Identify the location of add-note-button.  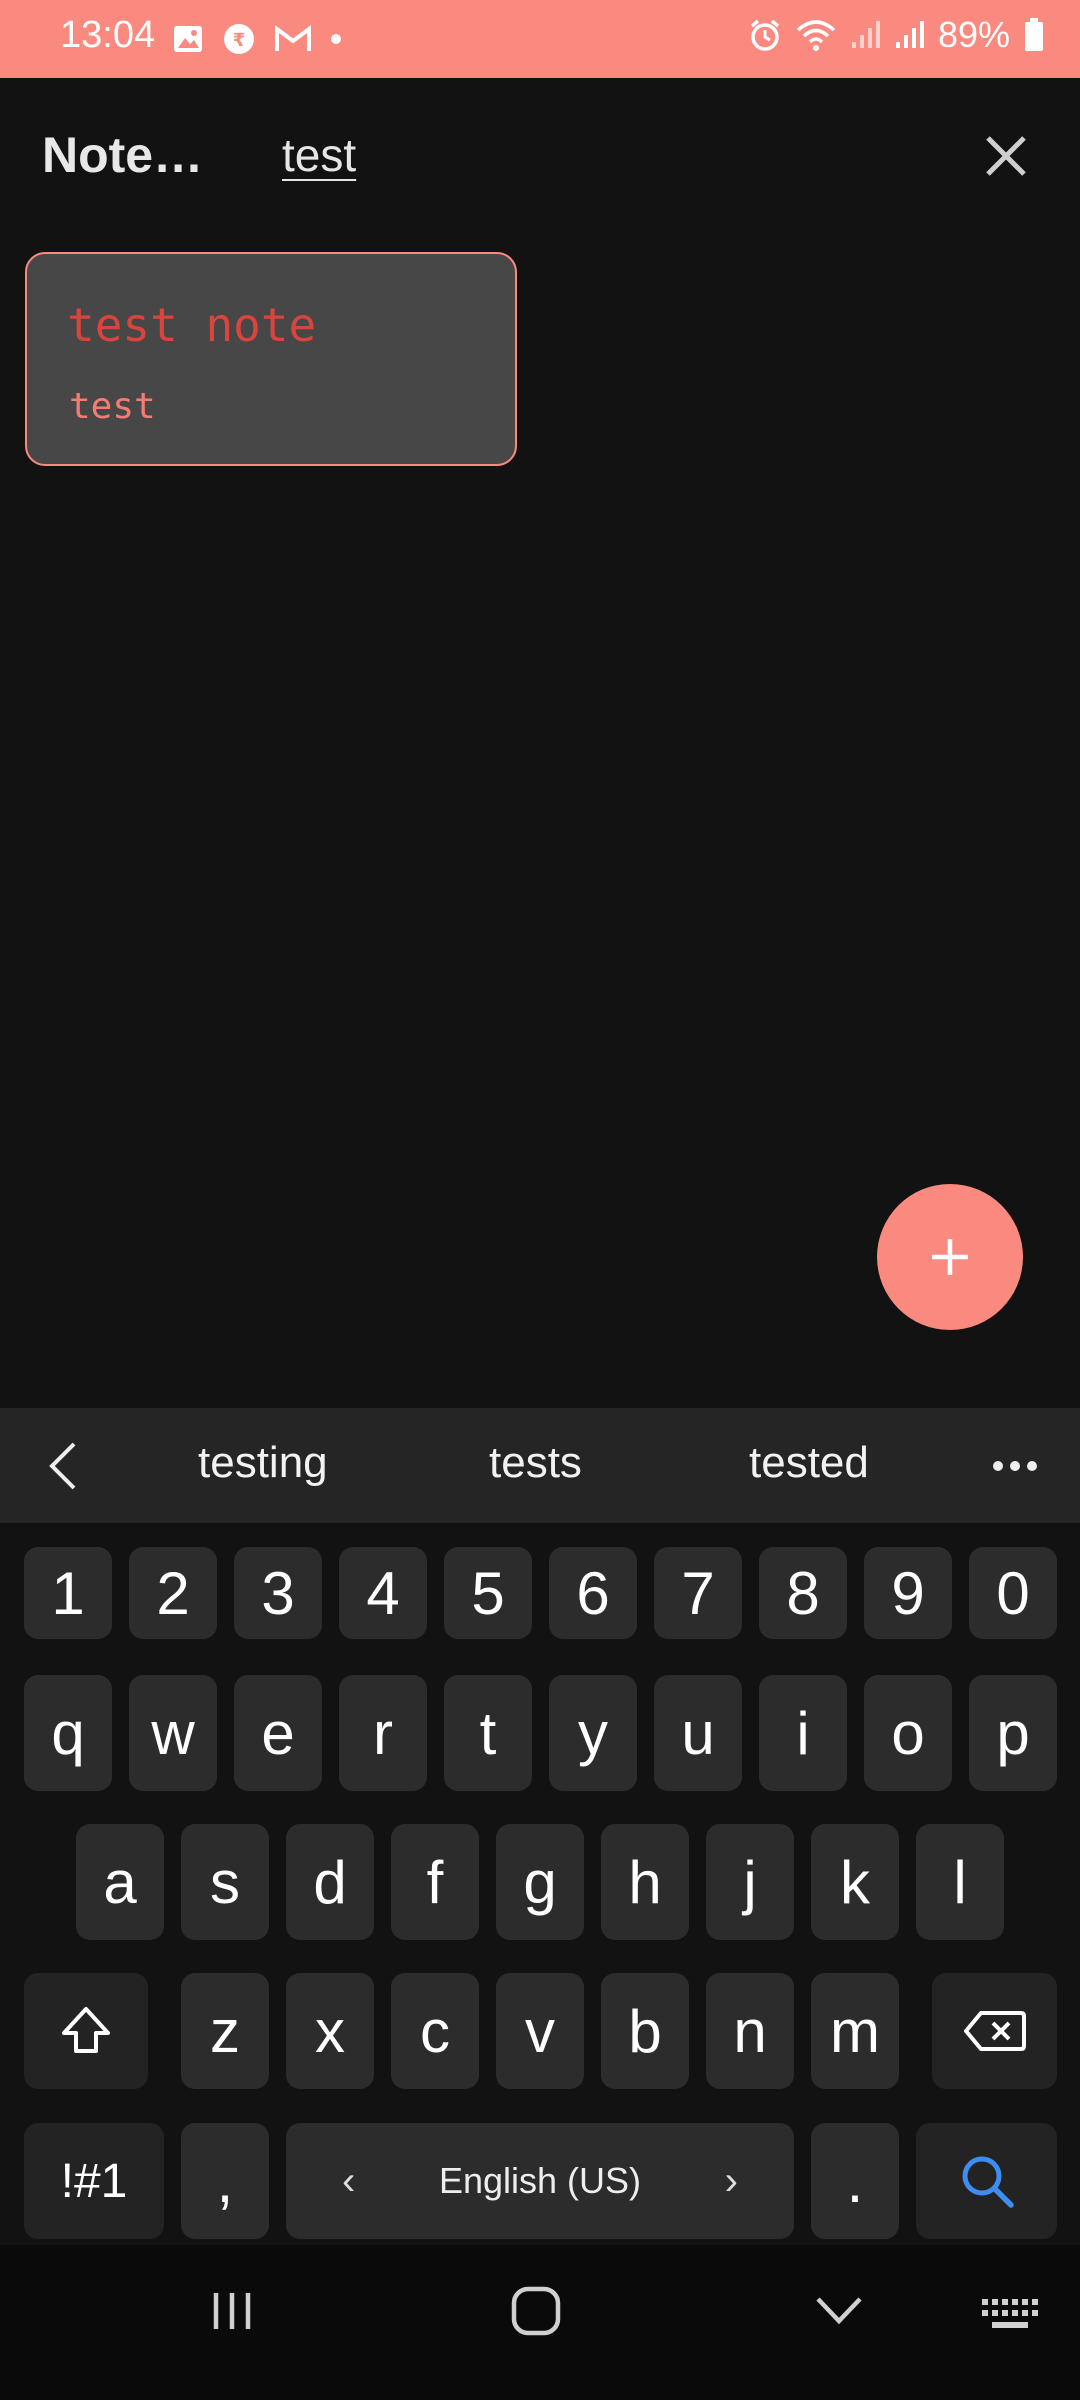
(950, 1257).